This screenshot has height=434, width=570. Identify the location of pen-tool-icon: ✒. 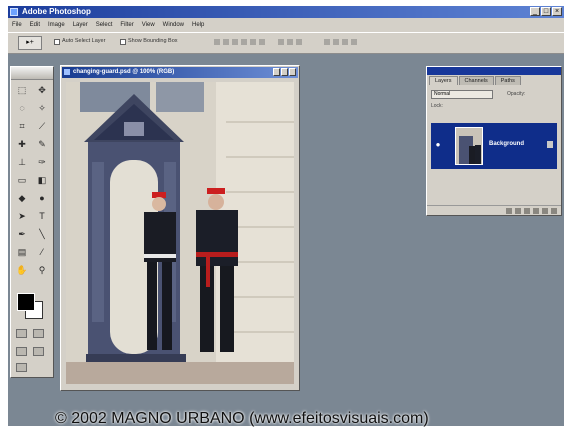
(22, 234).